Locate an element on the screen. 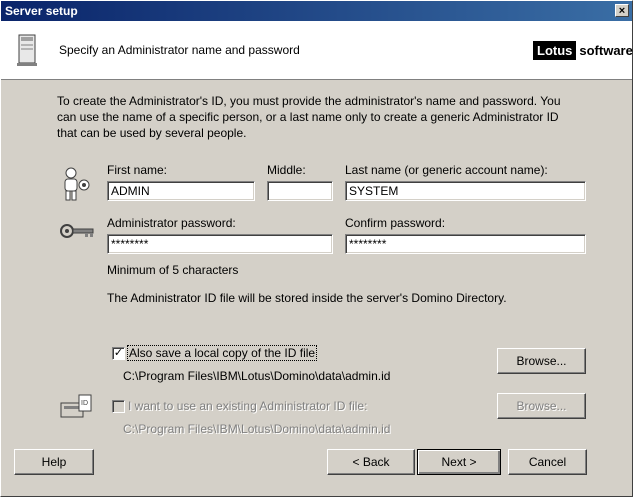 The height and width of the screenshot is (497, 633). svg-text: ID is located at coordinates (84, 403).